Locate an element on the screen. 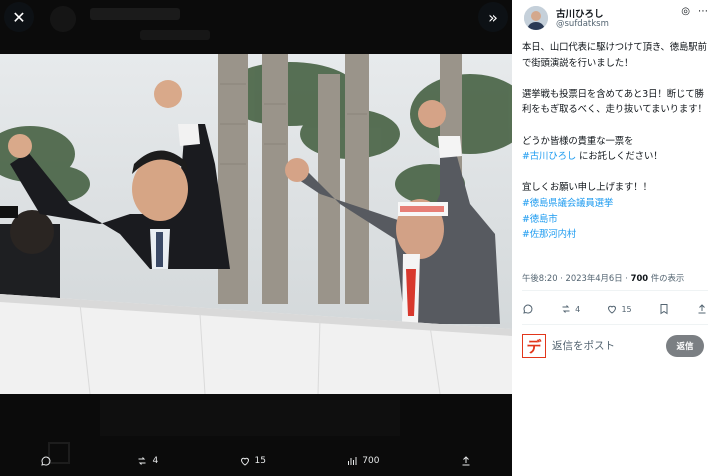 The image size is (714, 476). viewer-views-button: 700 is located at coordinates (362, 461).